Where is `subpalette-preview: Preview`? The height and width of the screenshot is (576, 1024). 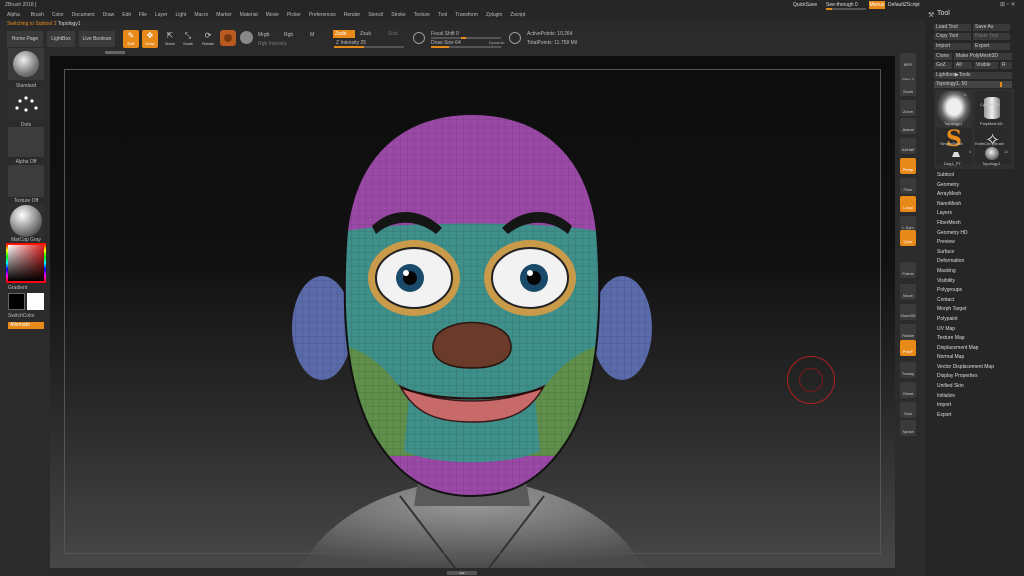 subpalette-preview: Preview is located at coordinates (965, 243).